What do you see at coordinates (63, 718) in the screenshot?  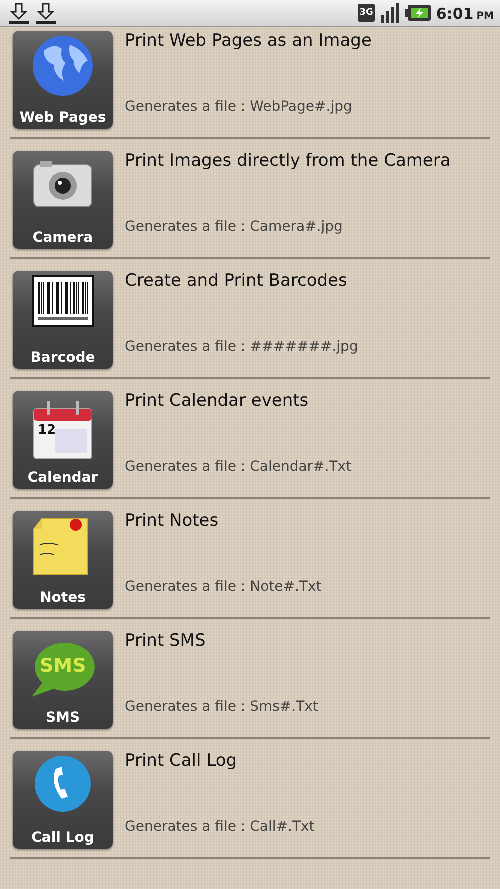 I see `tile-label: SMS` at bounding box center [63, 718].